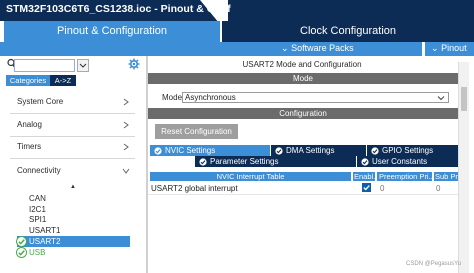 This screenshot has height=273, width=474. I want to click on pinout-menu: ⌄ Pinout, so click(449, 48).